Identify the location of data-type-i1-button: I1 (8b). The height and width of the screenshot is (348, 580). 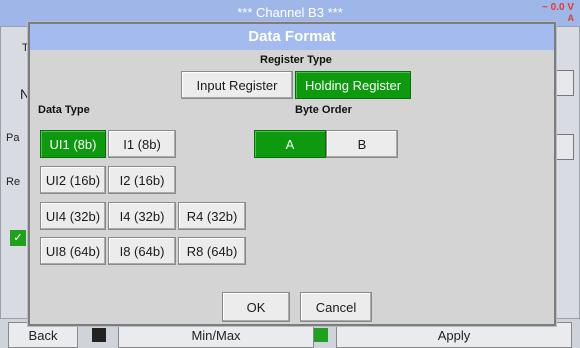
(142, 144).